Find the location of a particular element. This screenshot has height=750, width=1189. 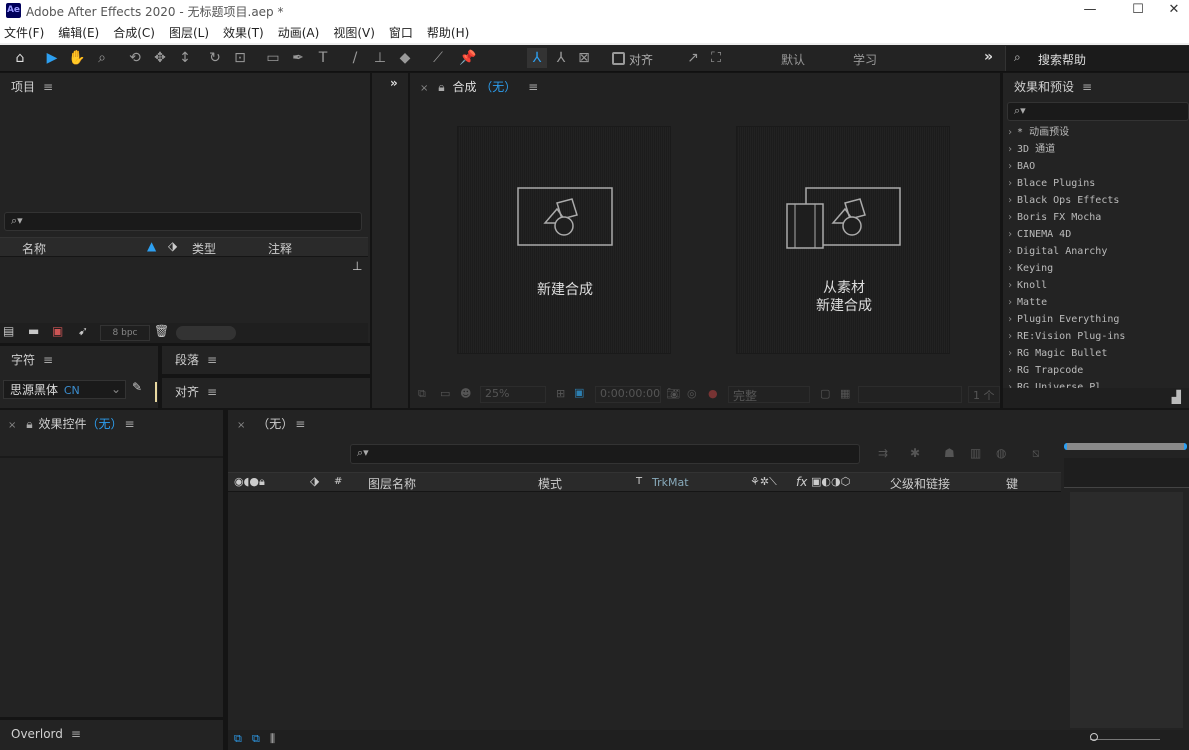

local-axis-icon: ⅄ is located at coordinates (537, 58).